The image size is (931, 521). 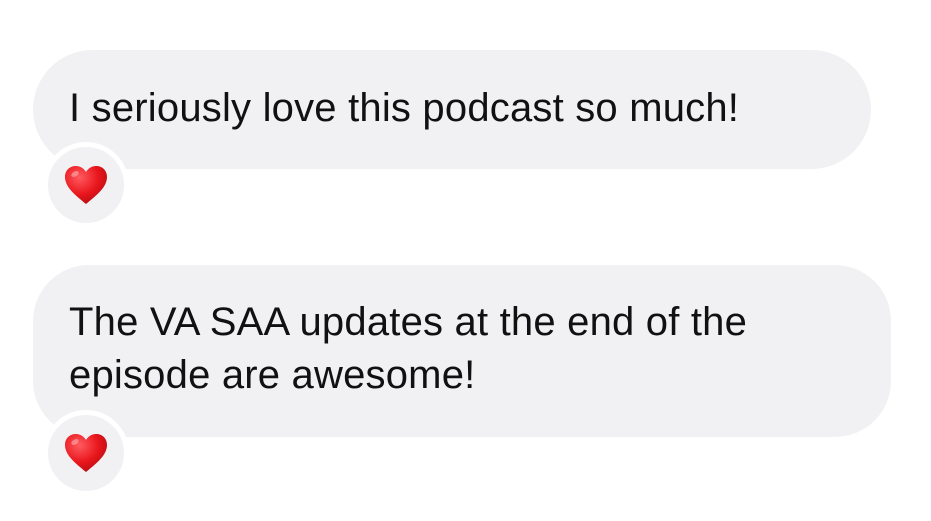 What do you see at coordinates (404, 108) in the screenshot?
I see `message-text: I seriously love this podcast so much!` at bounding box center [404, 108].